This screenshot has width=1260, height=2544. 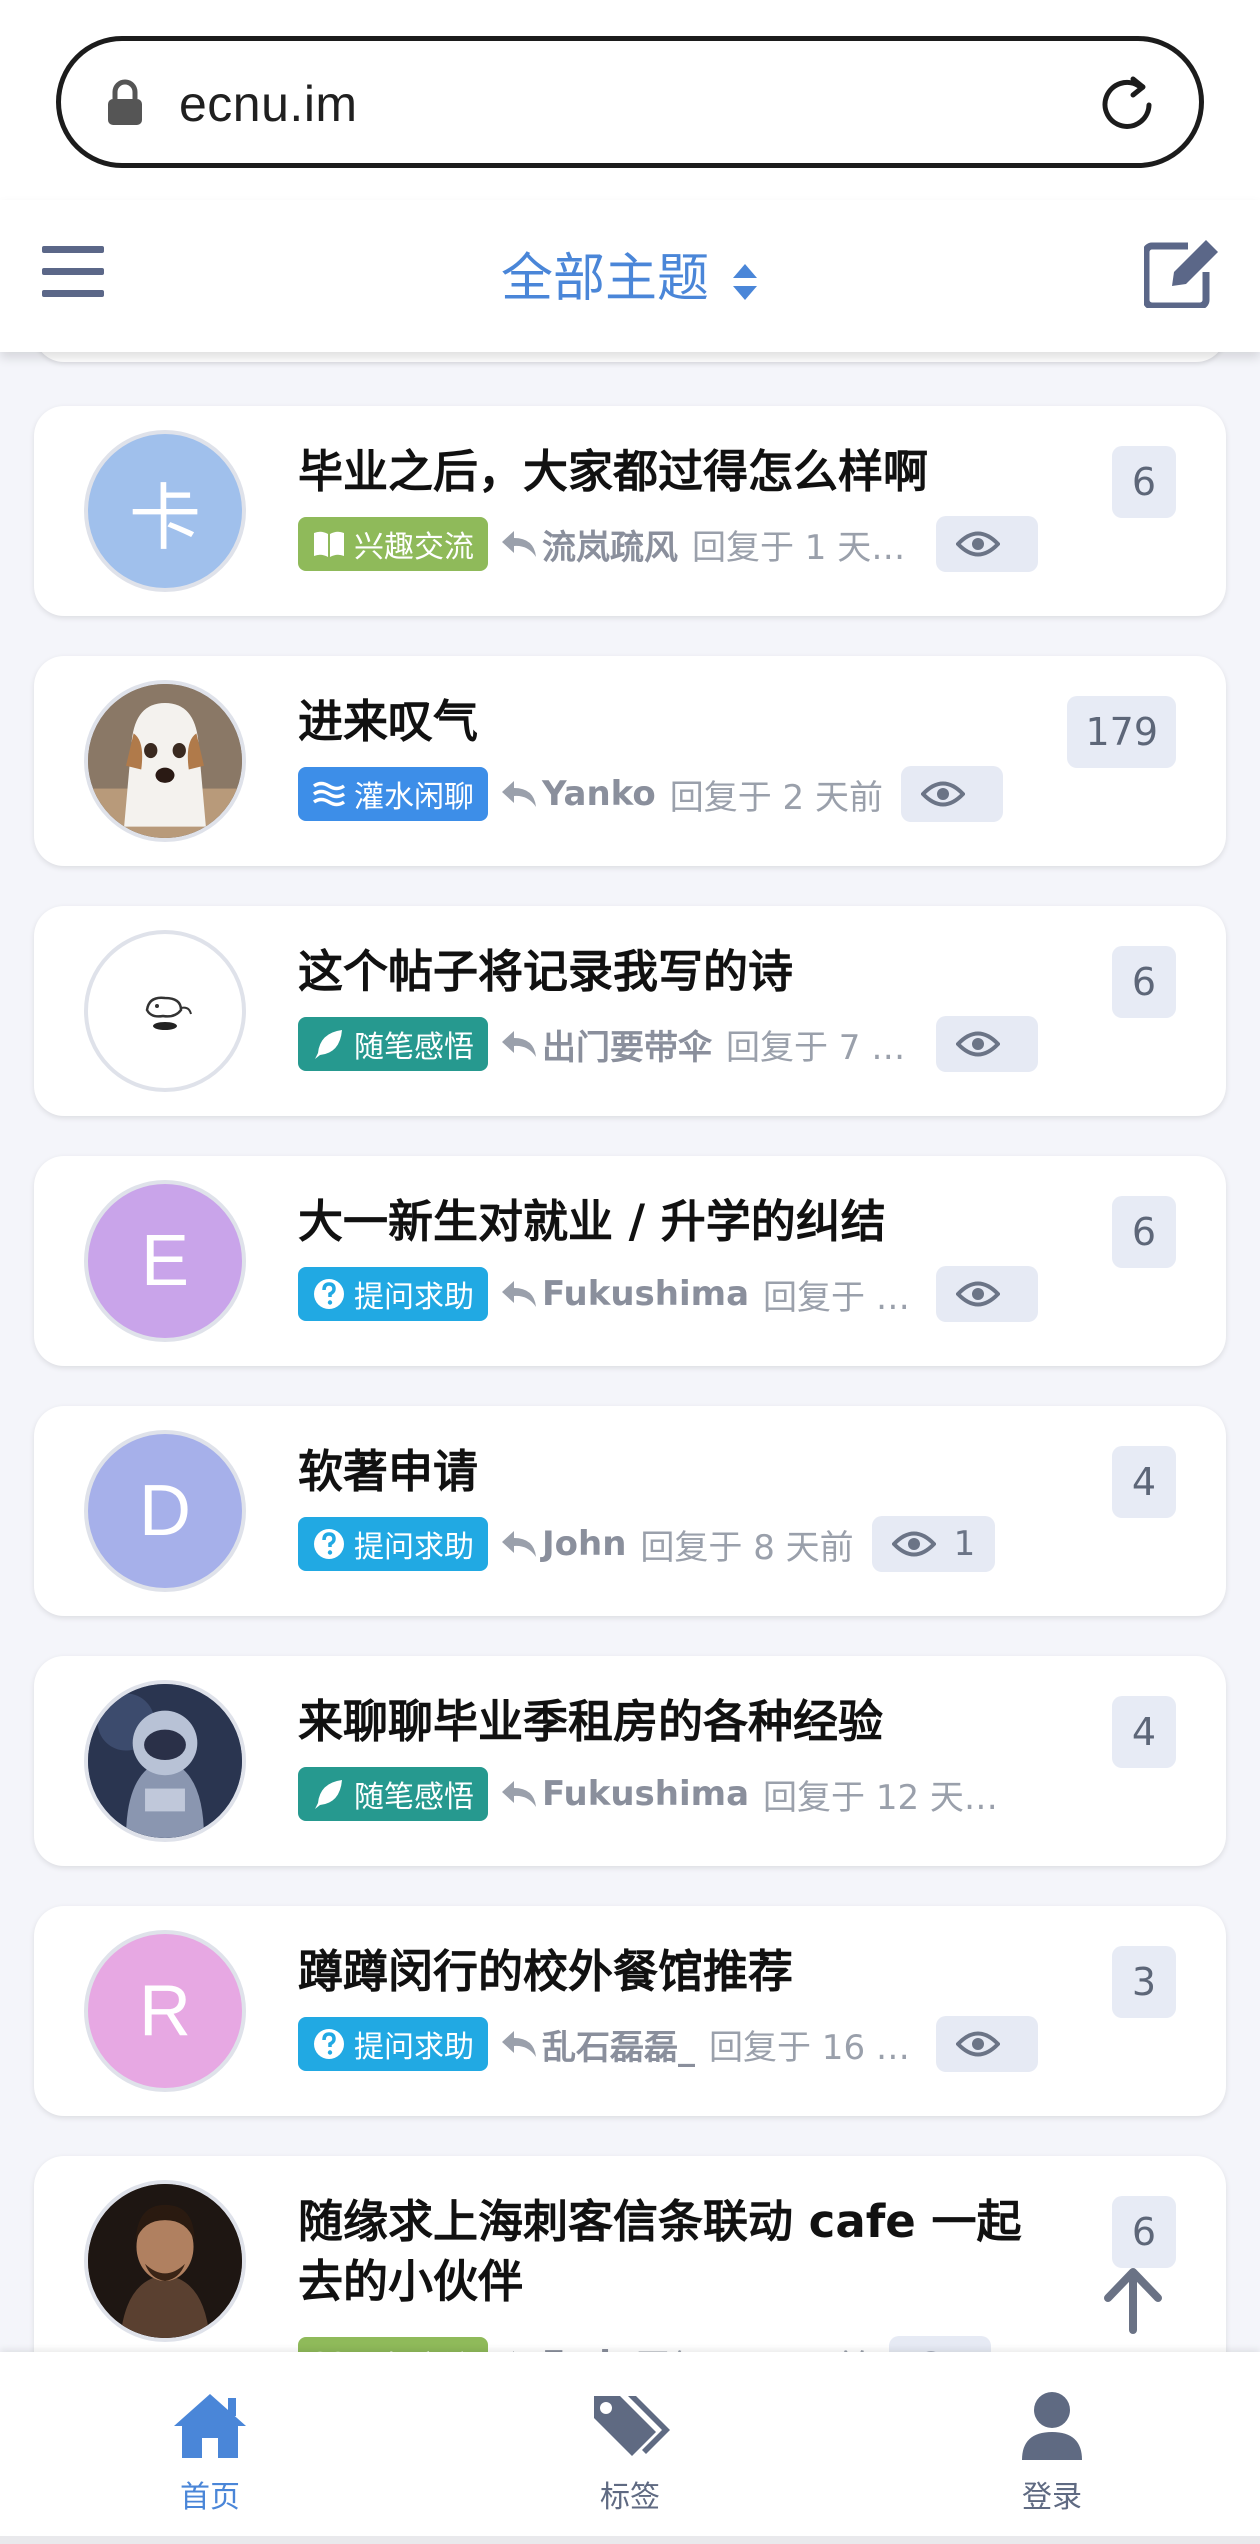 I want to click on nav-label-login: 登录, so click(x=1052, y=2497).